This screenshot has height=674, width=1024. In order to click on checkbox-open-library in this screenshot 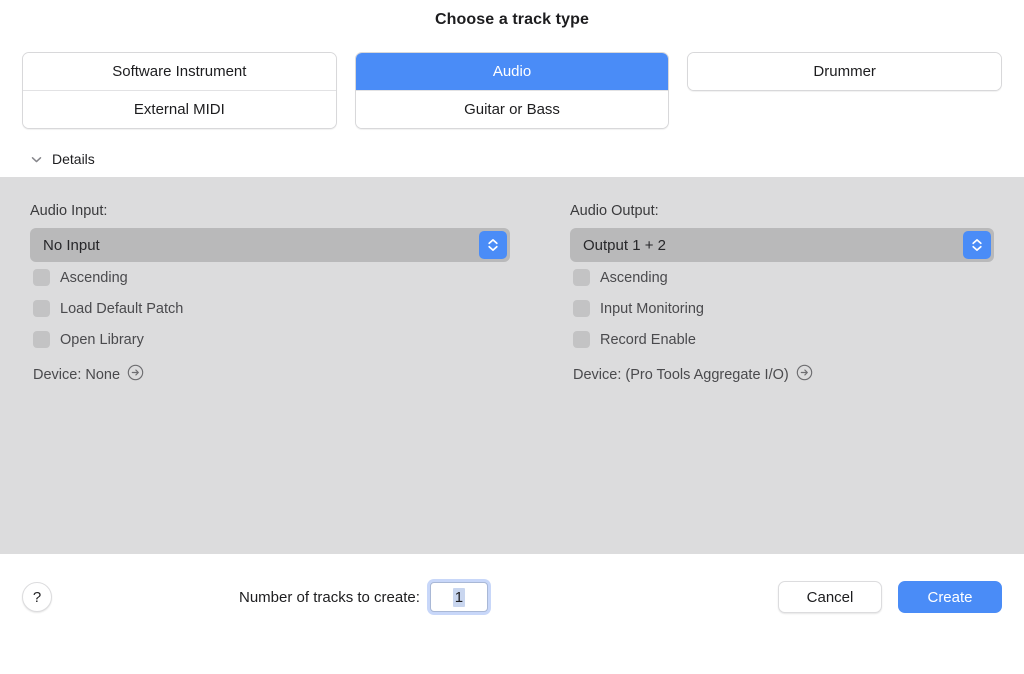, I will do `click(41, 339)`.